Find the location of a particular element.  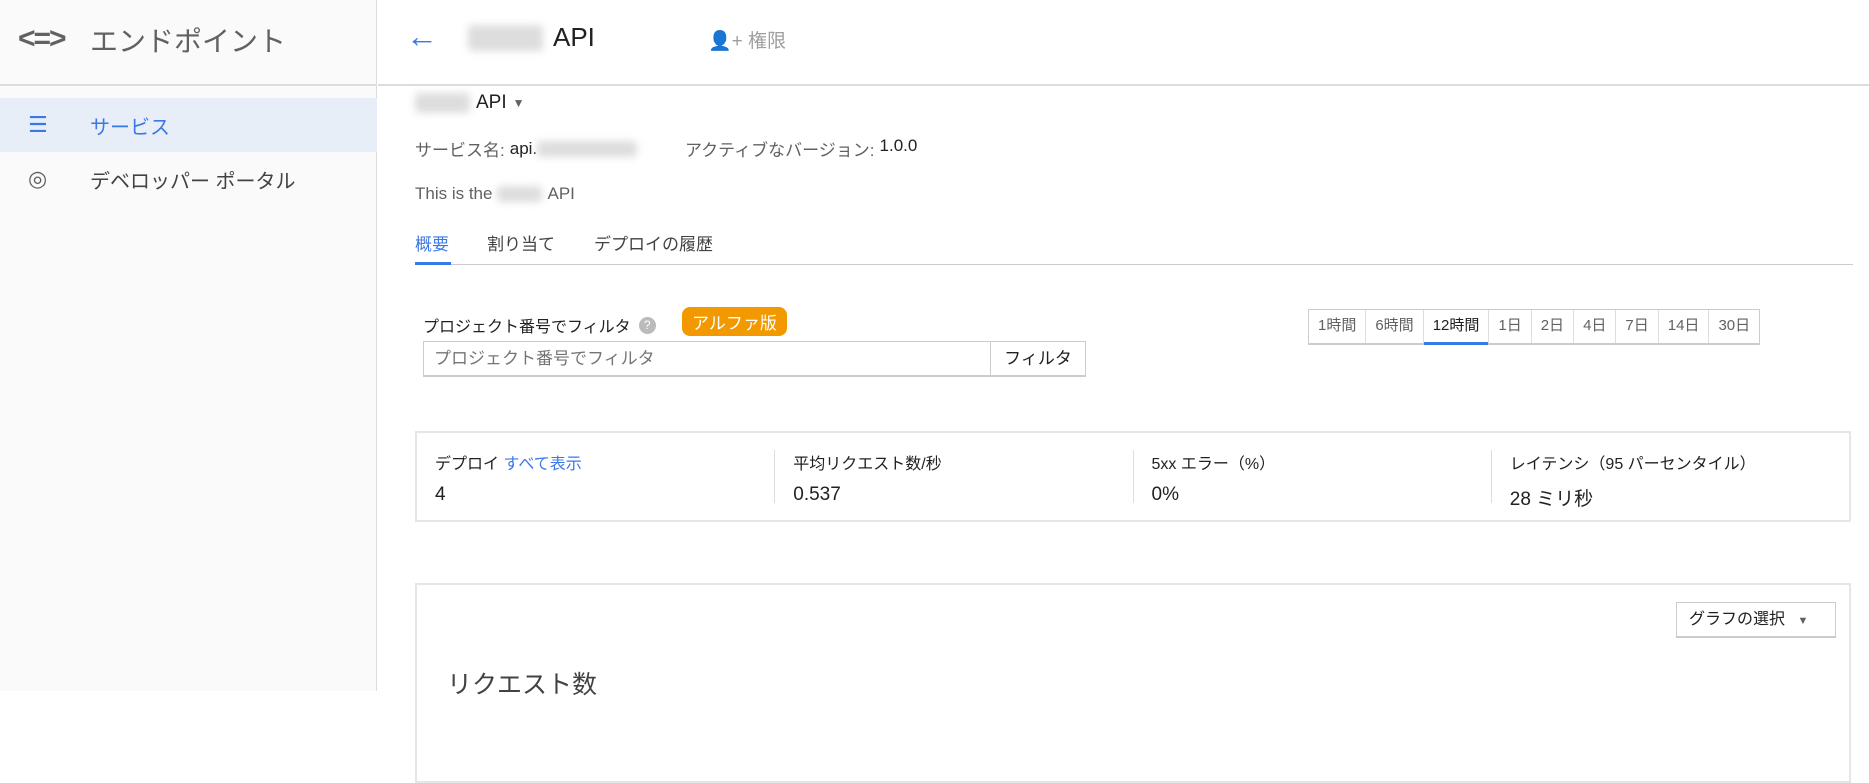

portal-icon: ◎ is located at coordinates (38, 178).